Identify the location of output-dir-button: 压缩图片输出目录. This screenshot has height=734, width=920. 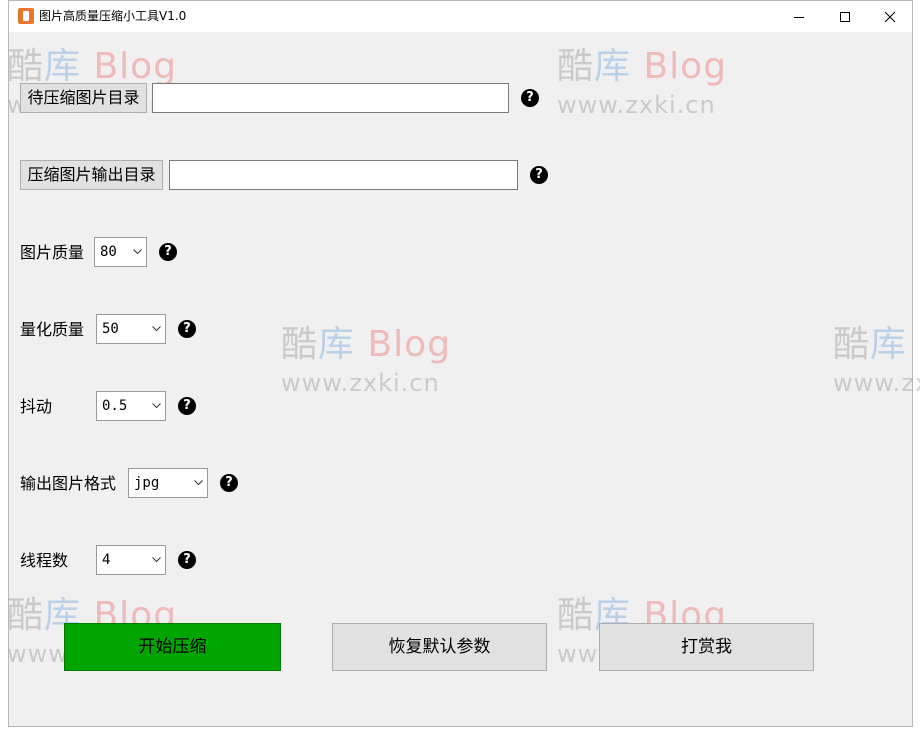
(91, 175).